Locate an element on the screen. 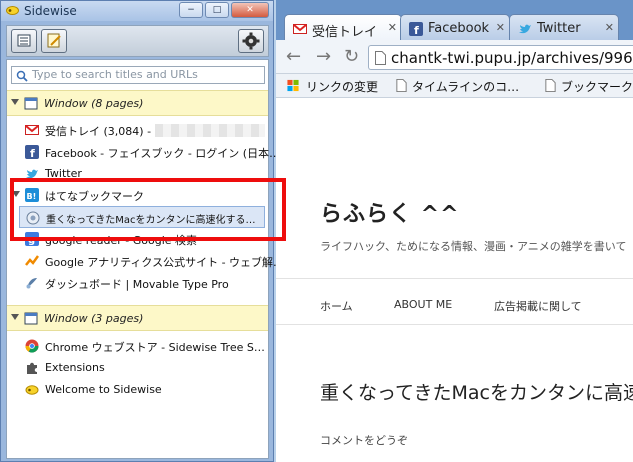 This screenshot has width=633, height=462. window-label: Window (3 pages) is located at coordinates (94, 318).